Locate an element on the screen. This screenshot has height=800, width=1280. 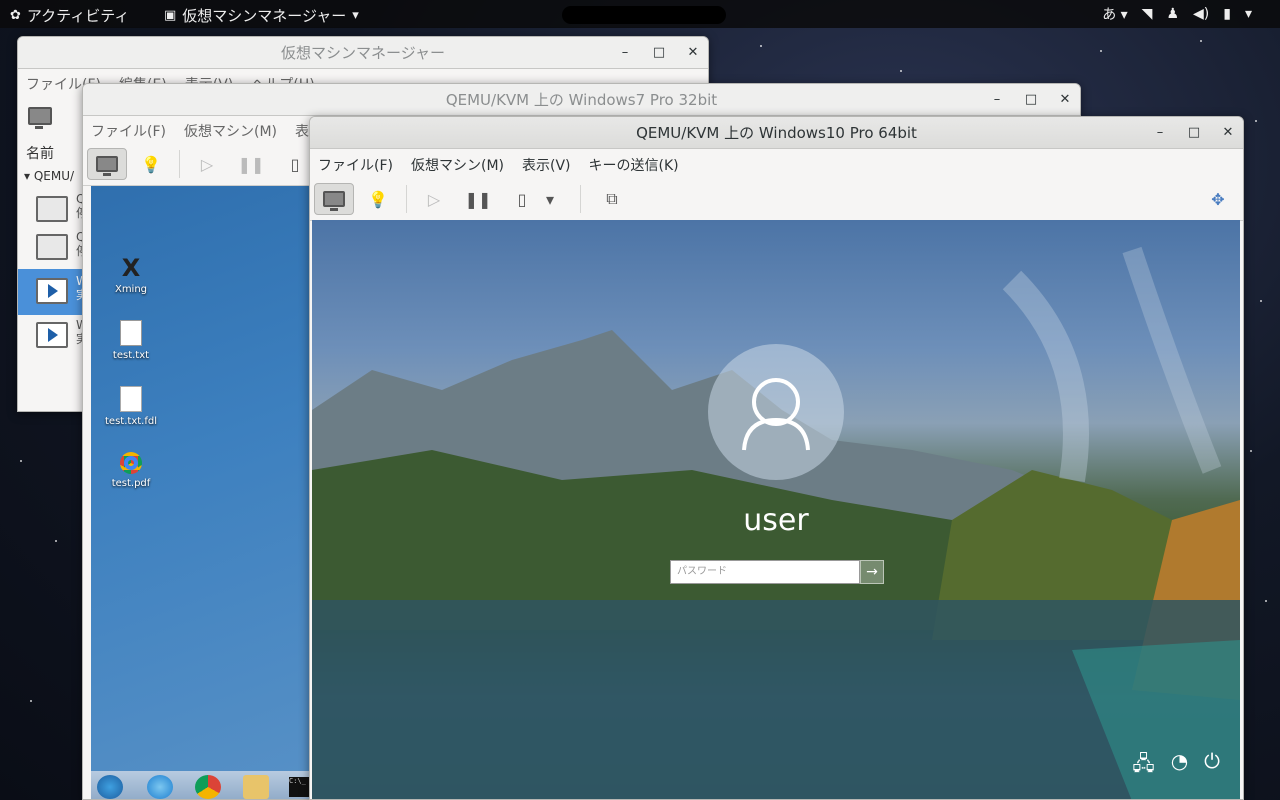
gnome-icon: ✿ is located at coordinates (15, 15).